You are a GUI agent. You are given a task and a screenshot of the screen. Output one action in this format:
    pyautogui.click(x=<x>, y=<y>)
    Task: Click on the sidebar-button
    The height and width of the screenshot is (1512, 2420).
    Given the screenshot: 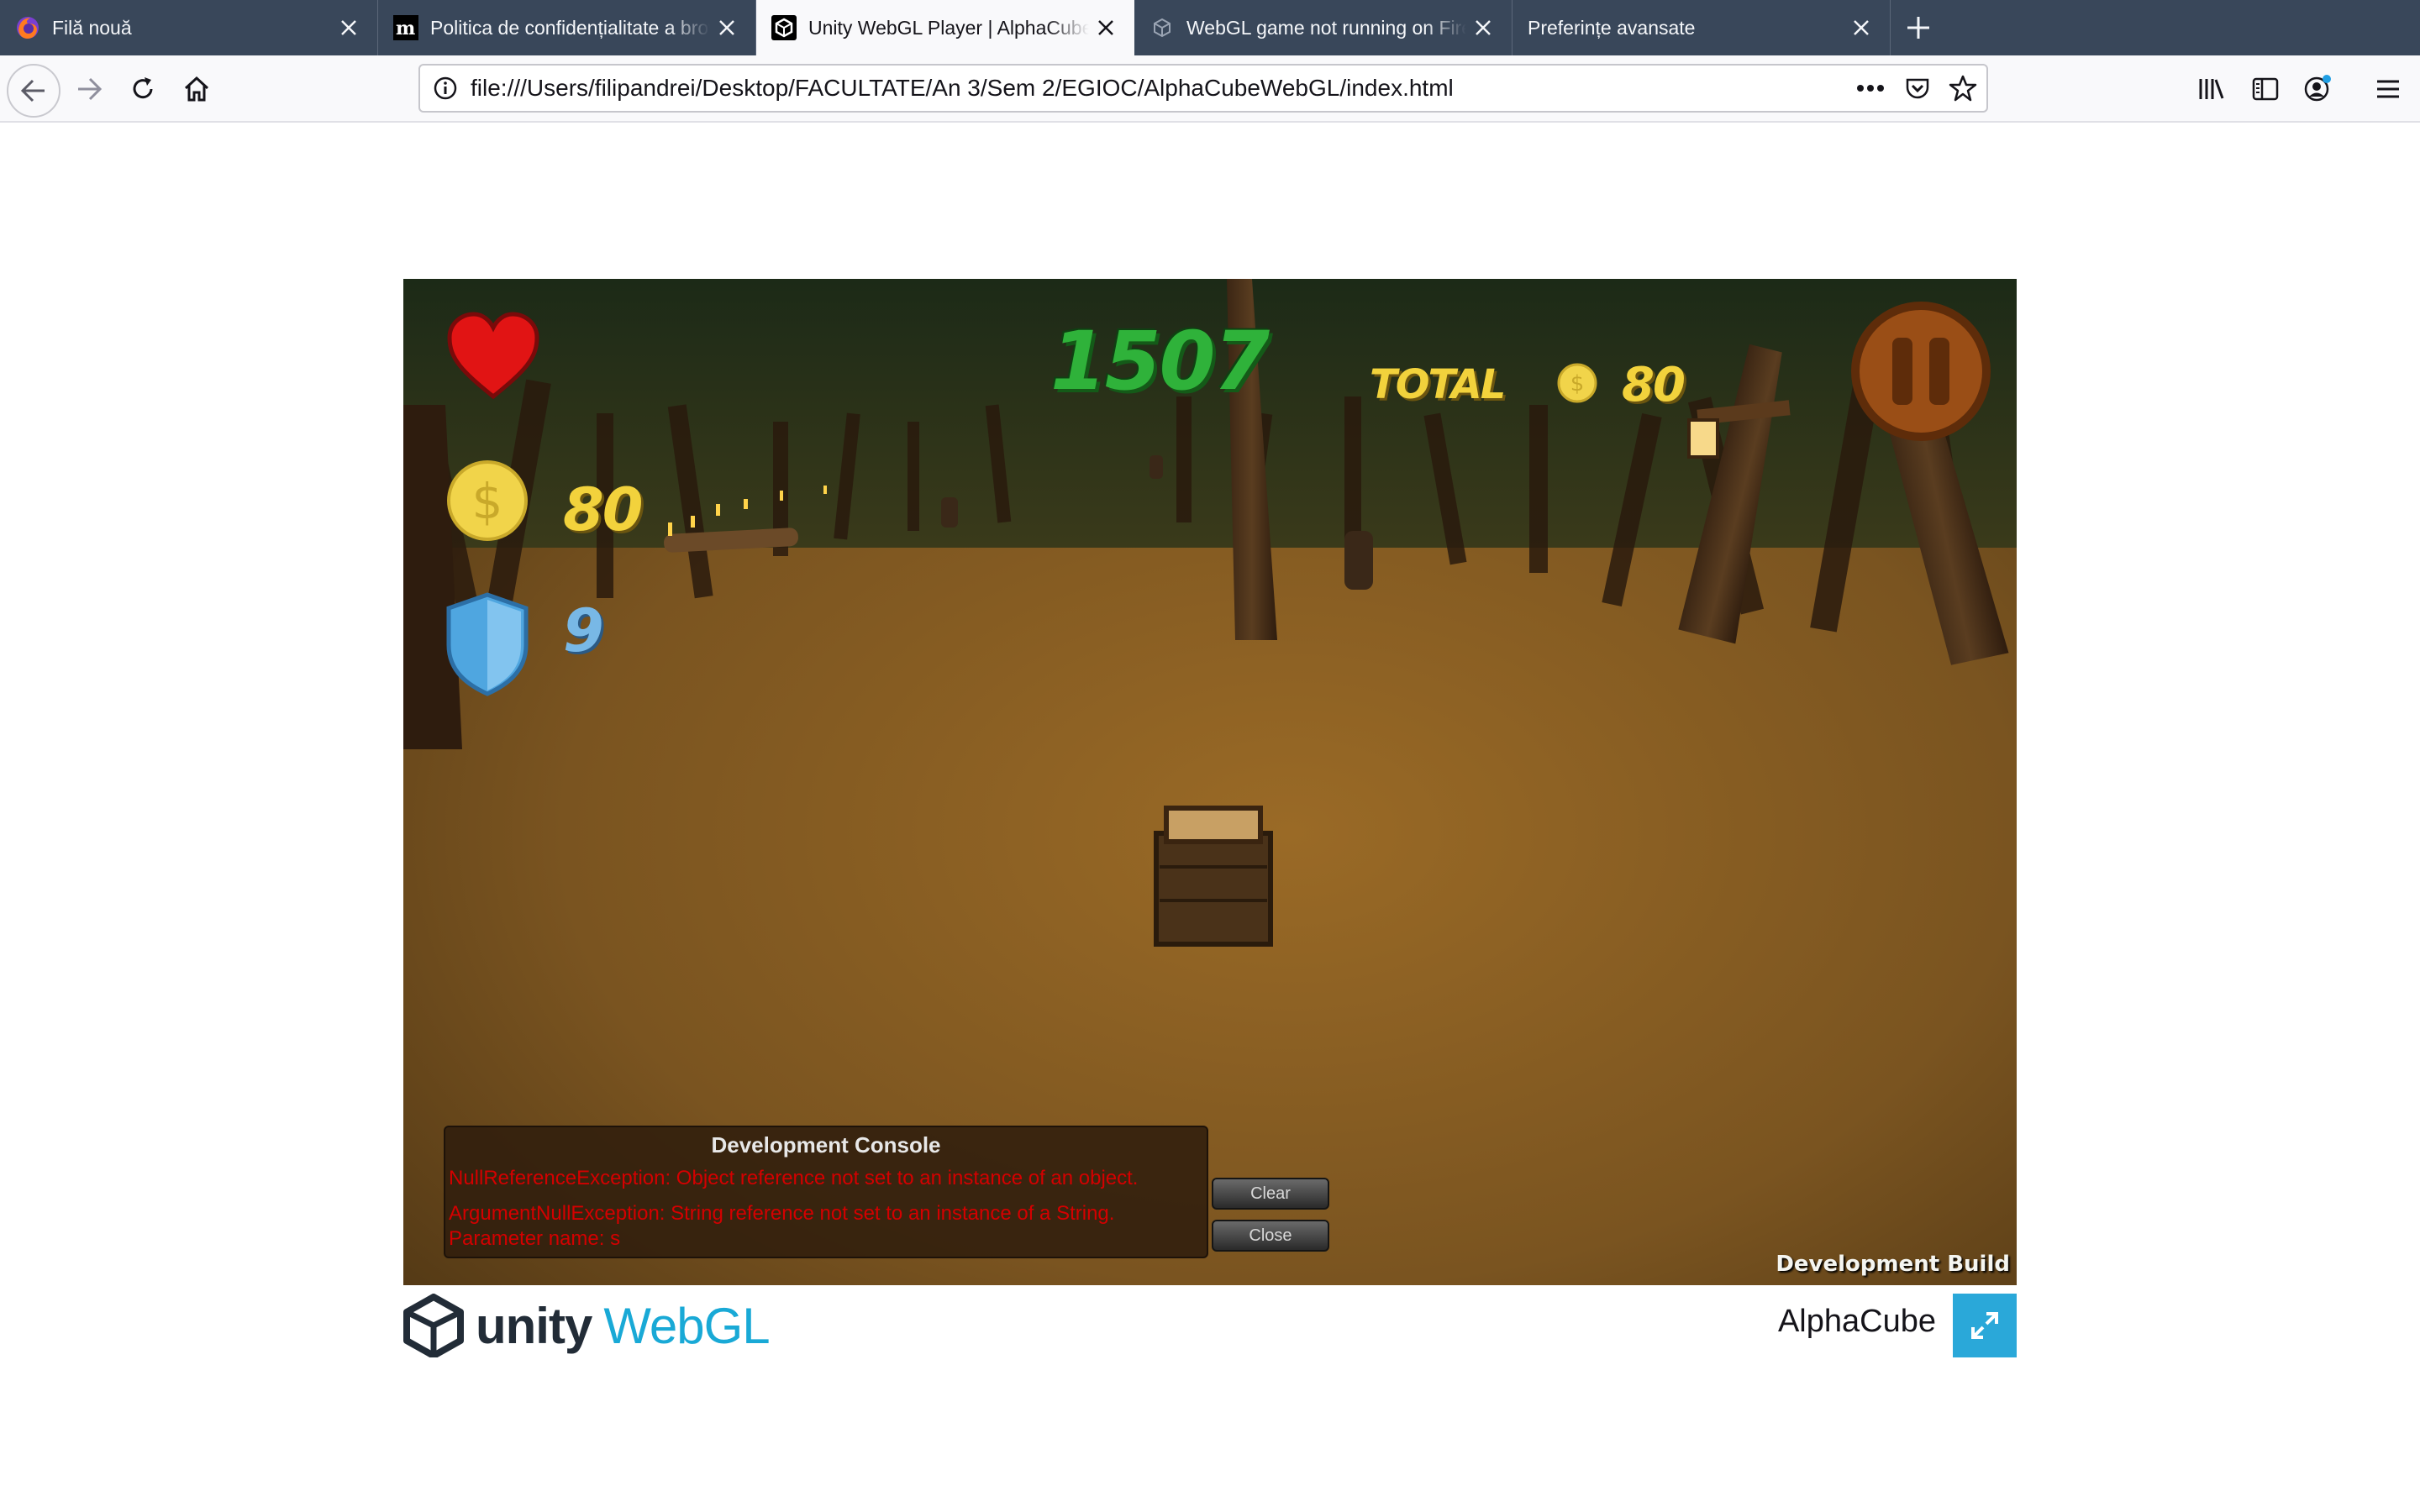 What is the action you would take?
    pyautogui.click(x=2266, y=89)
    